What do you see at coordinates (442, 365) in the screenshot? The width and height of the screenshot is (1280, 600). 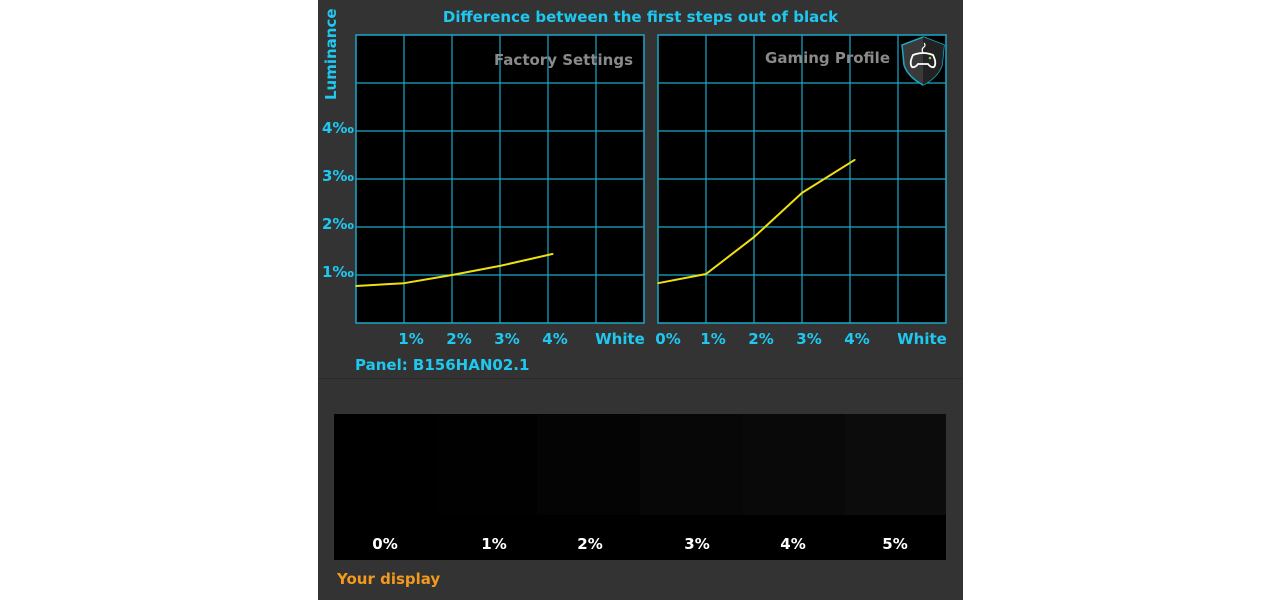 I see `panel-name: Panel: B156HAN02.1` at bounding box center [442, 365].